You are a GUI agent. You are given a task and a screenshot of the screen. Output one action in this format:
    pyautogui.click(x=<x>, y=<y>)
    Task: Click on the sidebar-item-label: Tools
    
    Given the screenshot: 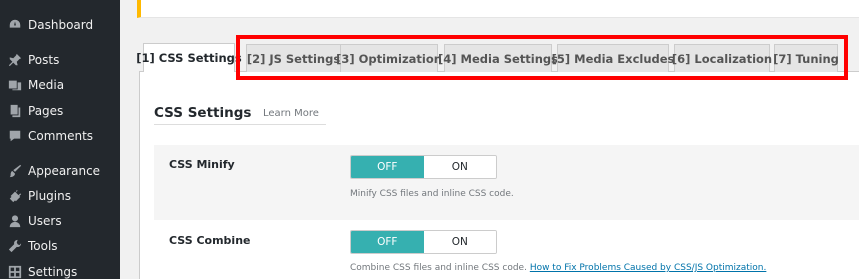 What is the action you would take?
    pyautogui.click(x=43, y=246)
    